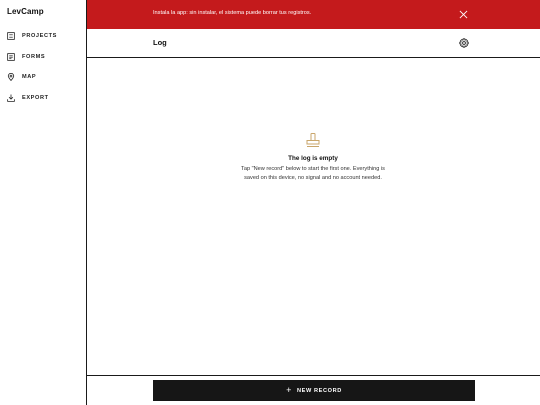  Describe the element at coordinates (160, 42) in the screenshot. I see `page-title: Log` at that location.